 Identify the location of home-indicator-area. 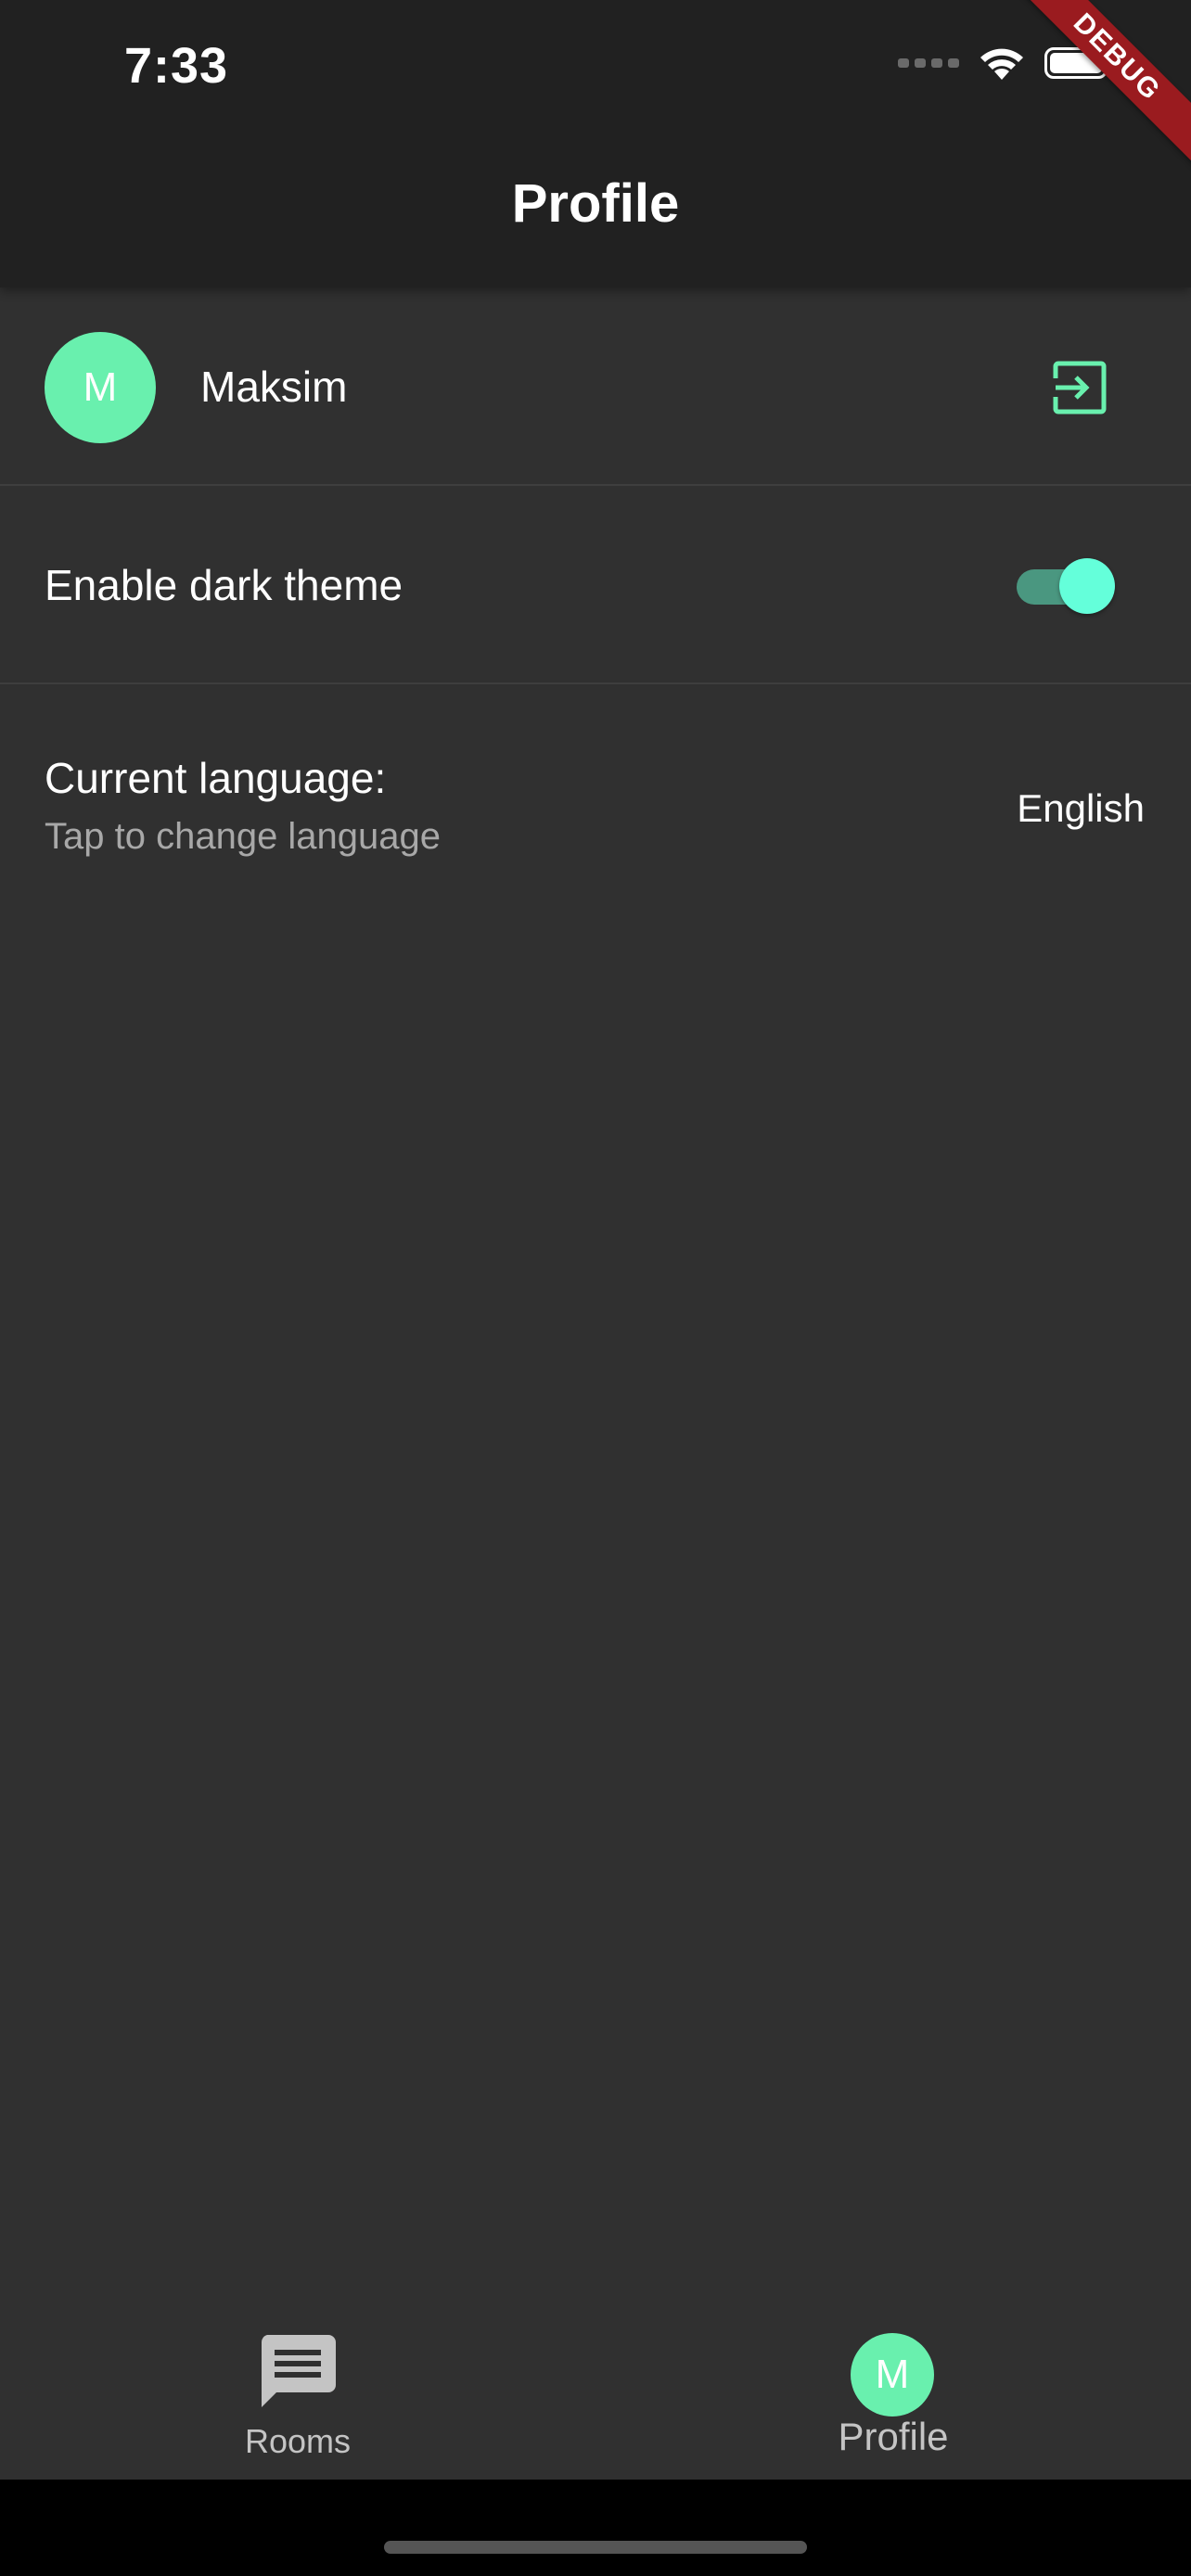
(595, 2528).